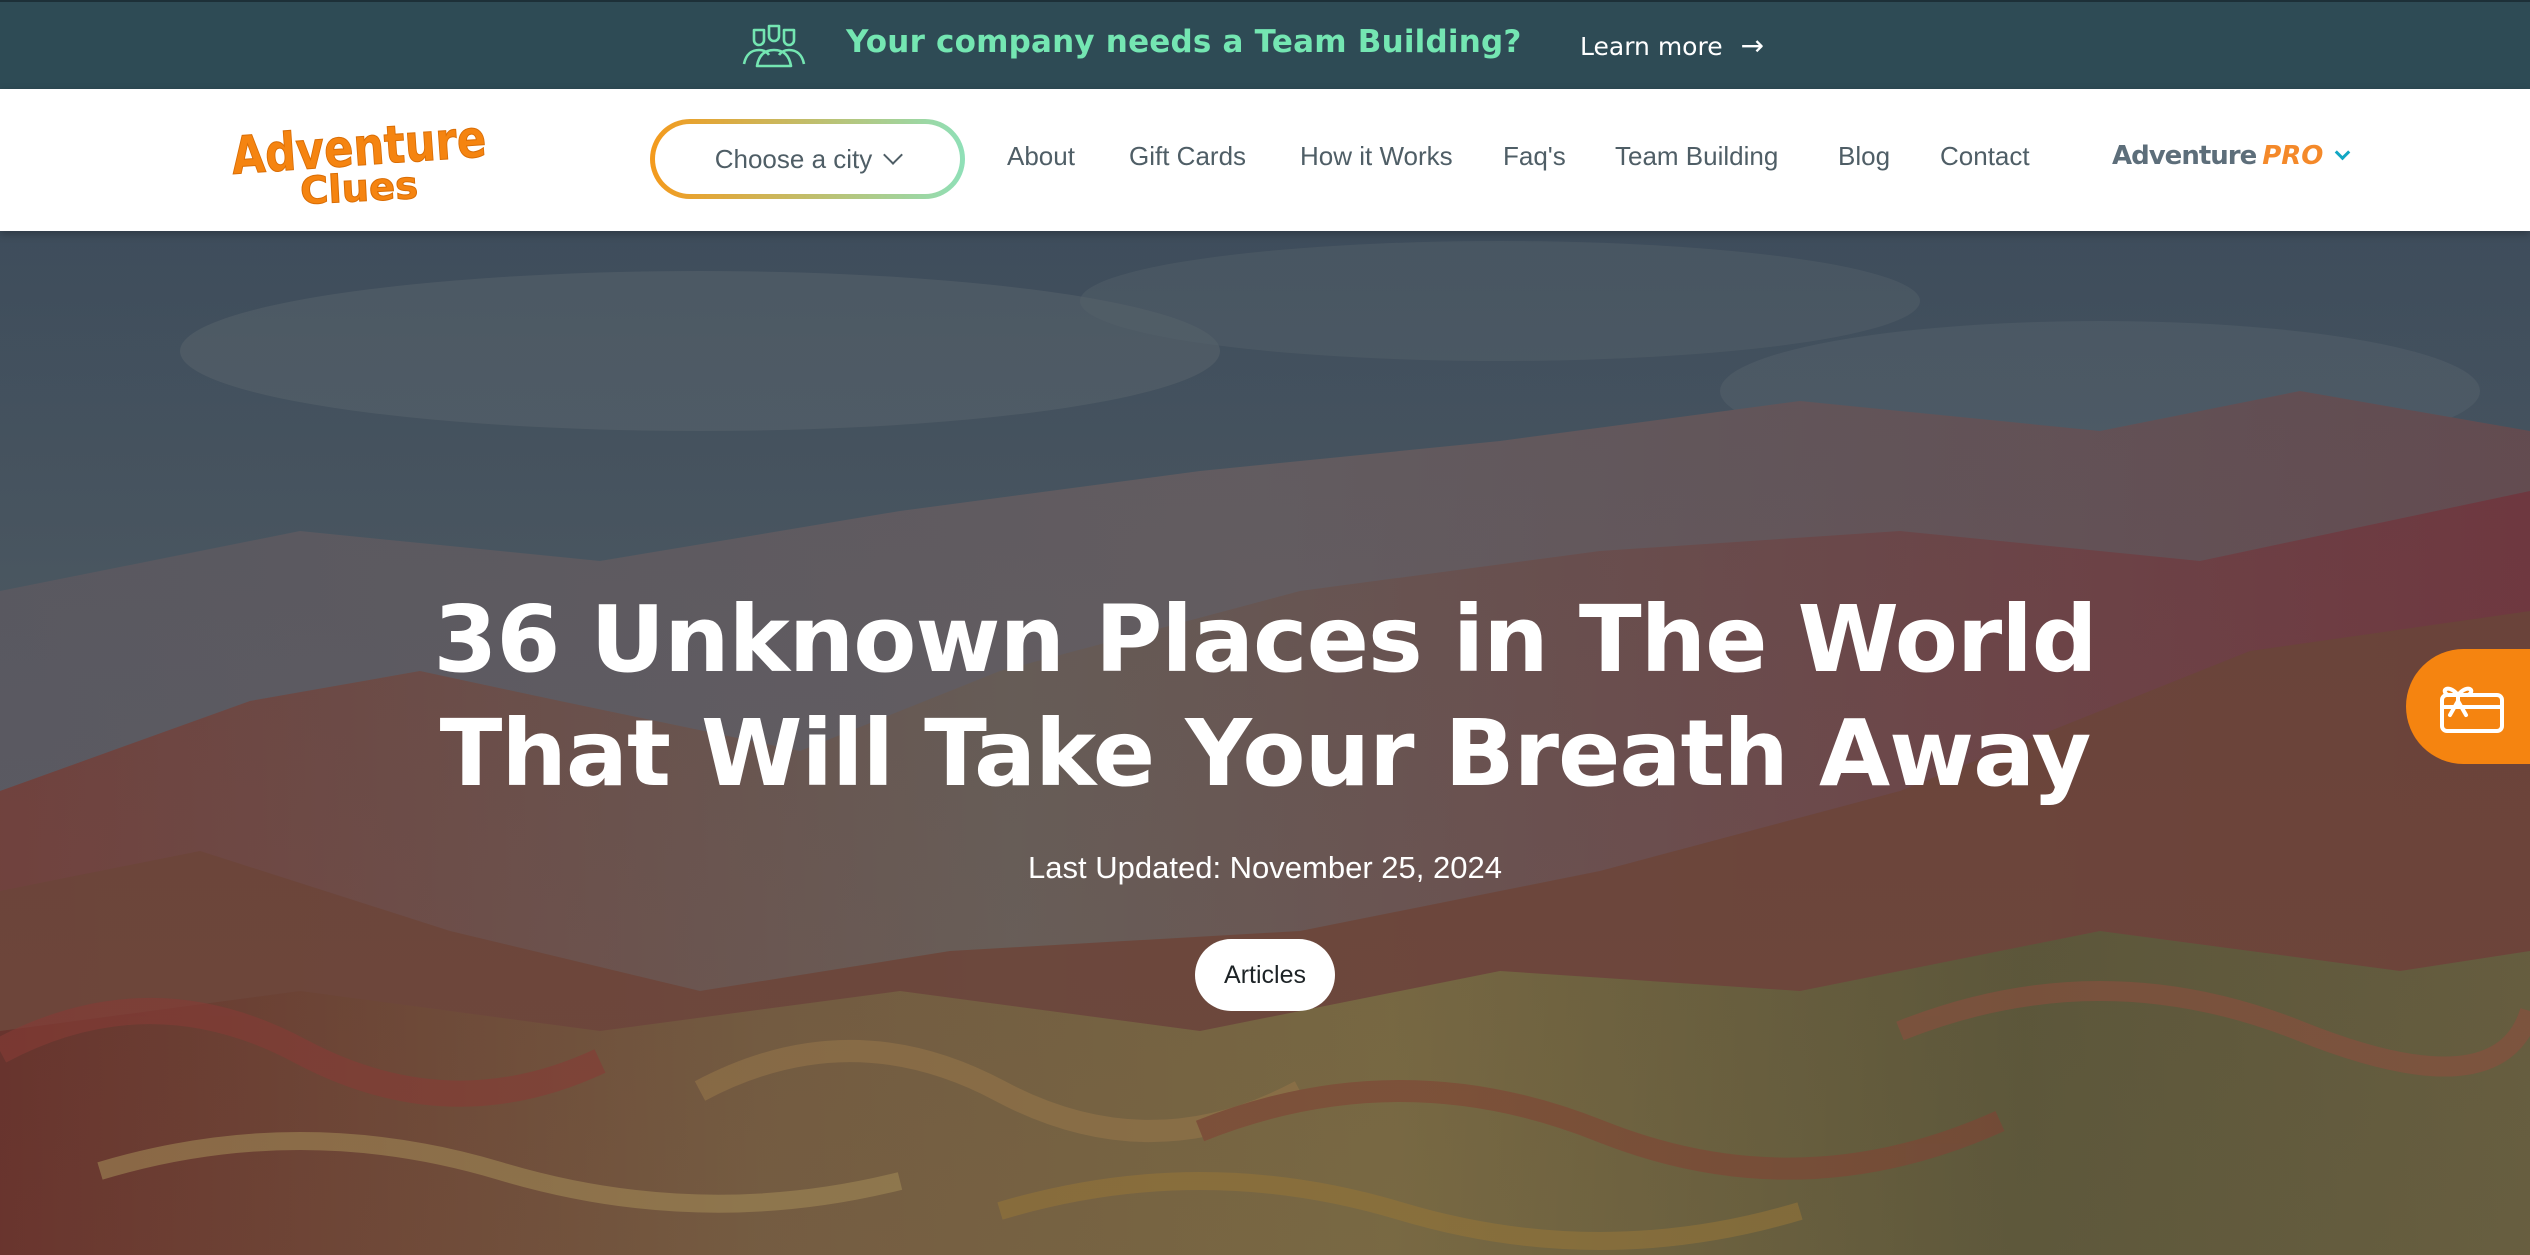  What do you see at coordinates (1752, 45) in the screenshot?
I see `arrow-right-icon: →` at bounding box center [1752, 45].